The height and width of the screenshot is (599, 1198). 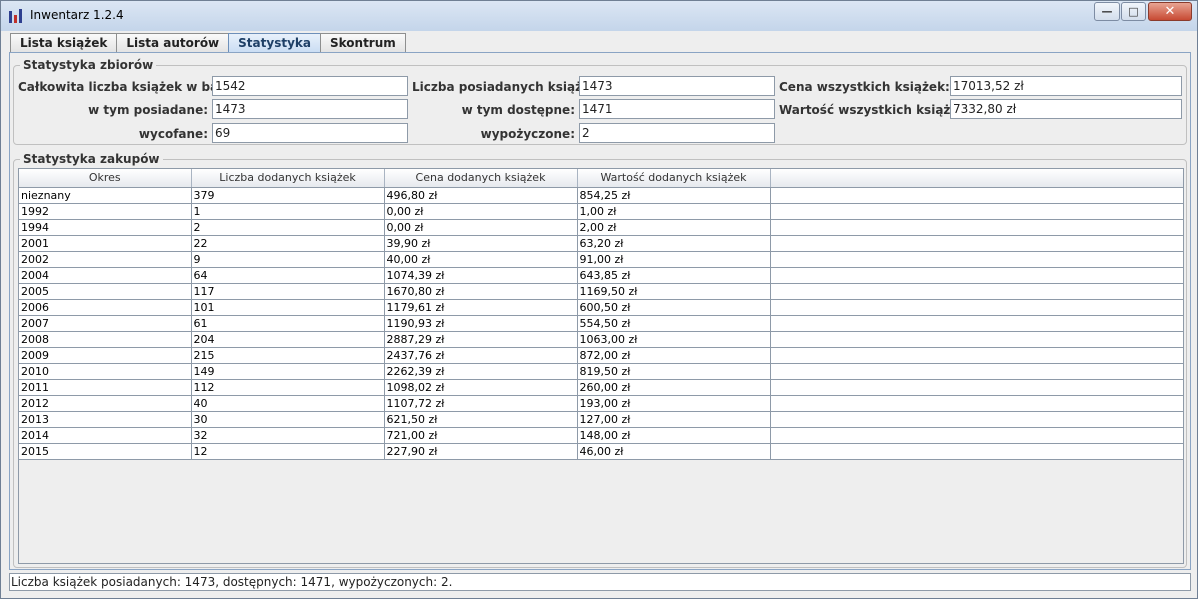 What do you see at coordinates (288, 307) in the screenshot?
I see `cell-count: 101` at bounding box center [288, 307].